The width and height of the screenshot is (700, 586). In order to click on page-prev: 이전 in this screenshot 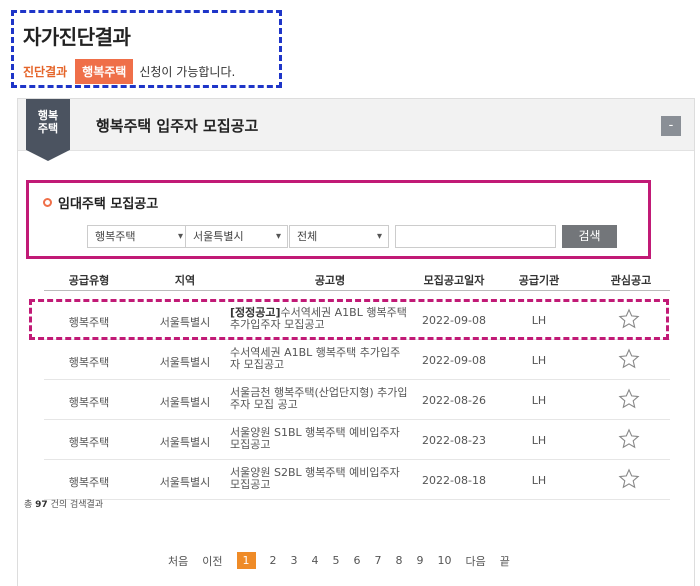, I will do `click(212, 561)`.